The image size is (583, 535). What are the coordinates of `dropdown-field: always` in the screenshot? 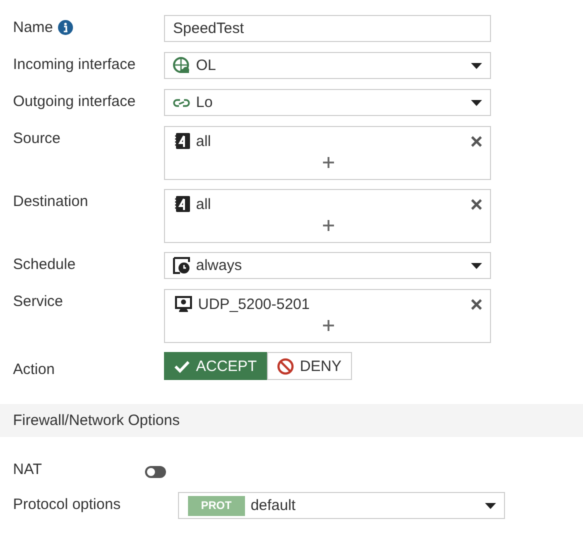 It's located at (327, 265).